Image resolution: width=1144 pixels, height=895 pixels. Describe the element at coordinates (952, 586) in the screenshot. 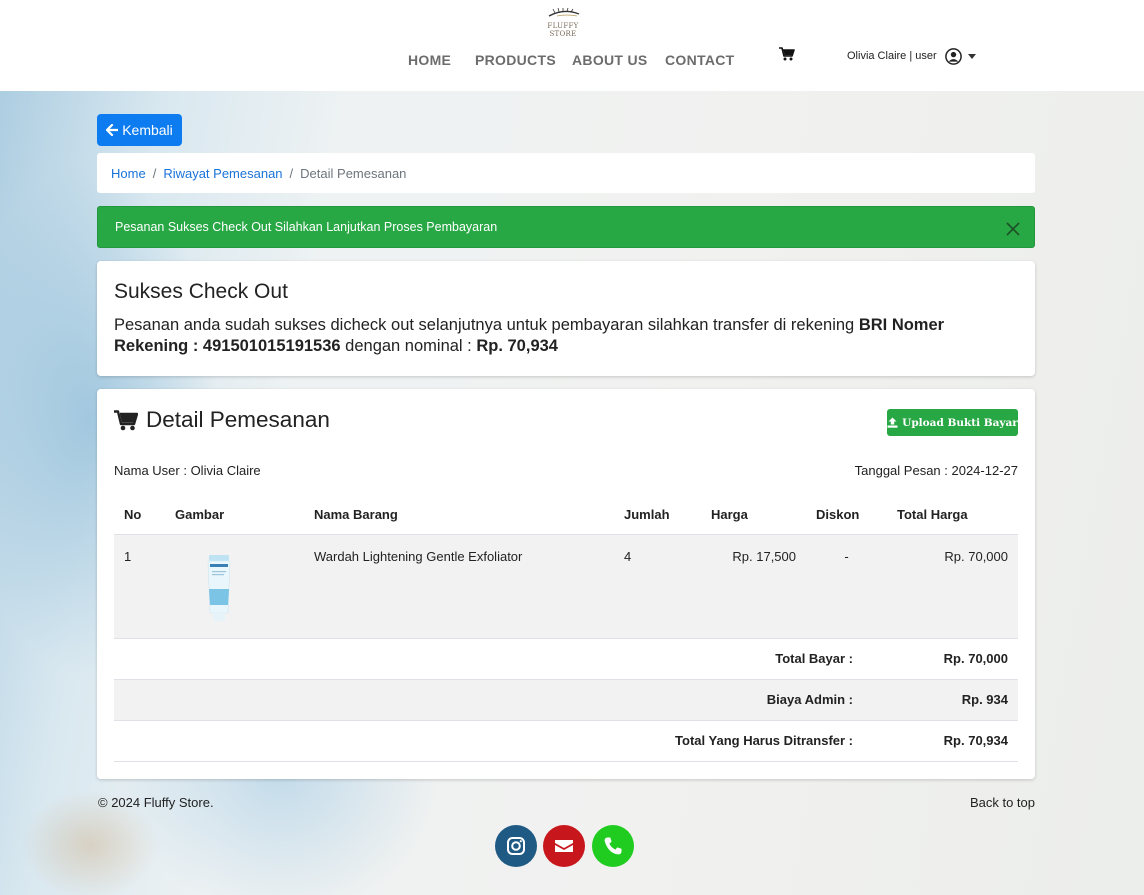

I see `item-total: Rp. 70,000` at that location.